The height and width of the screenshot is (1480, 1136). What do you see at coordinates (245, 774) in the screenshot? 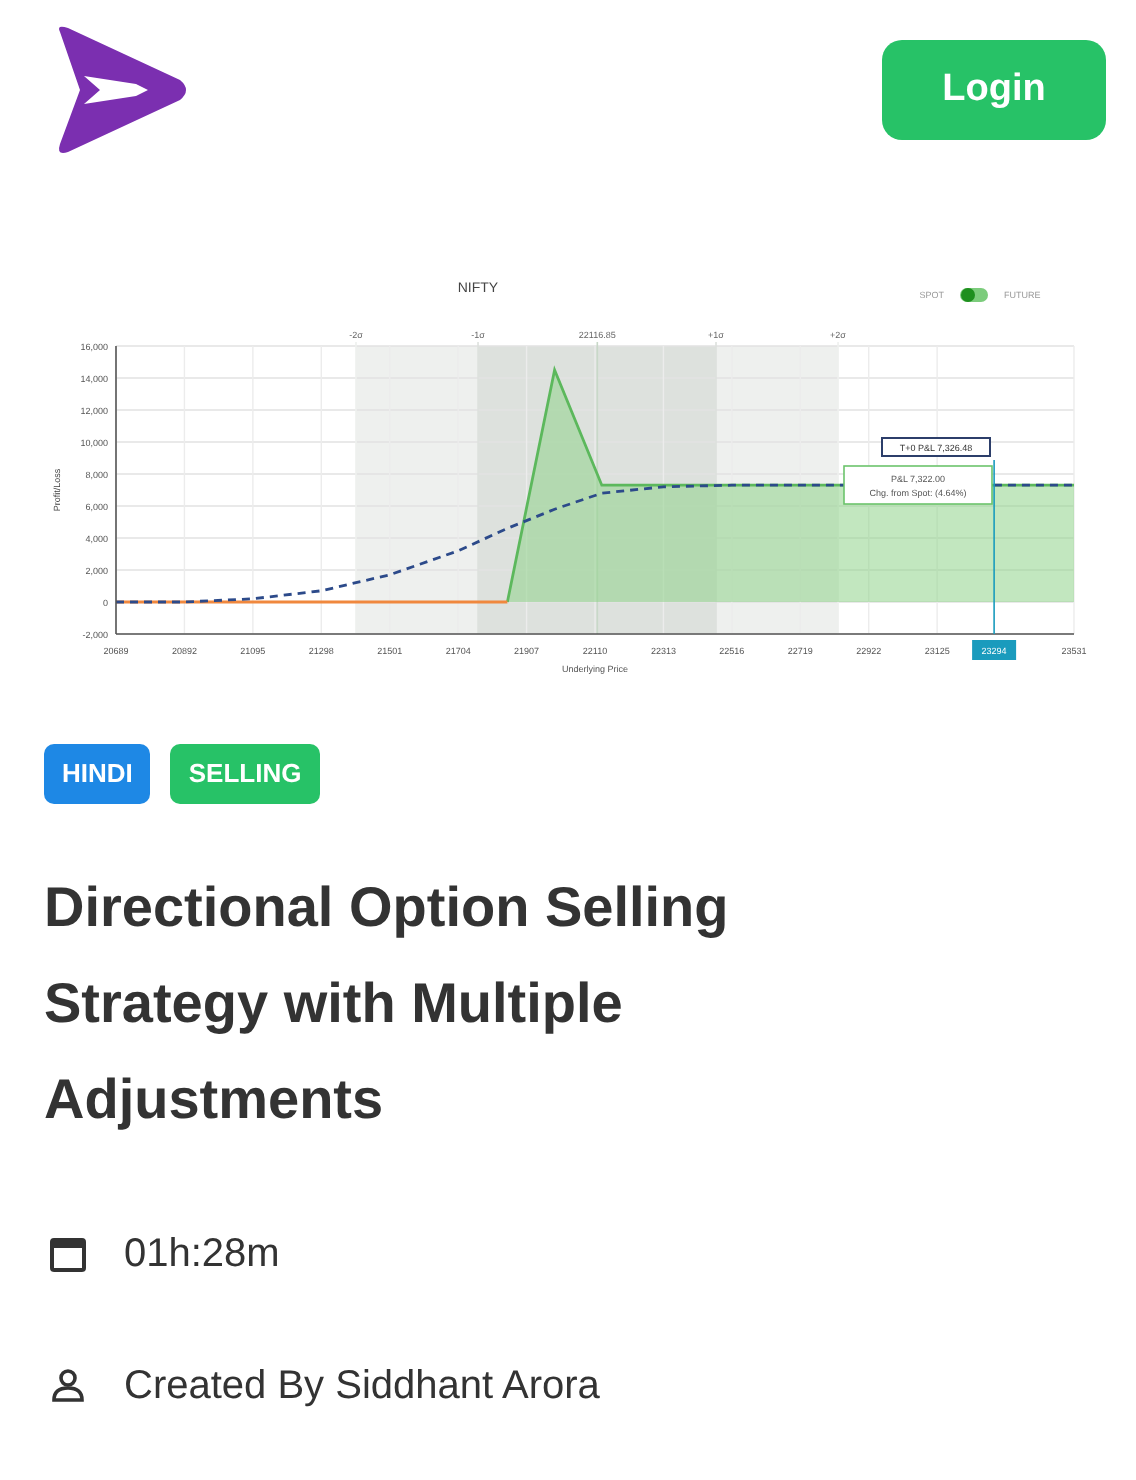
I see `category-tag: SELLING` at bounding box center [245, 774].